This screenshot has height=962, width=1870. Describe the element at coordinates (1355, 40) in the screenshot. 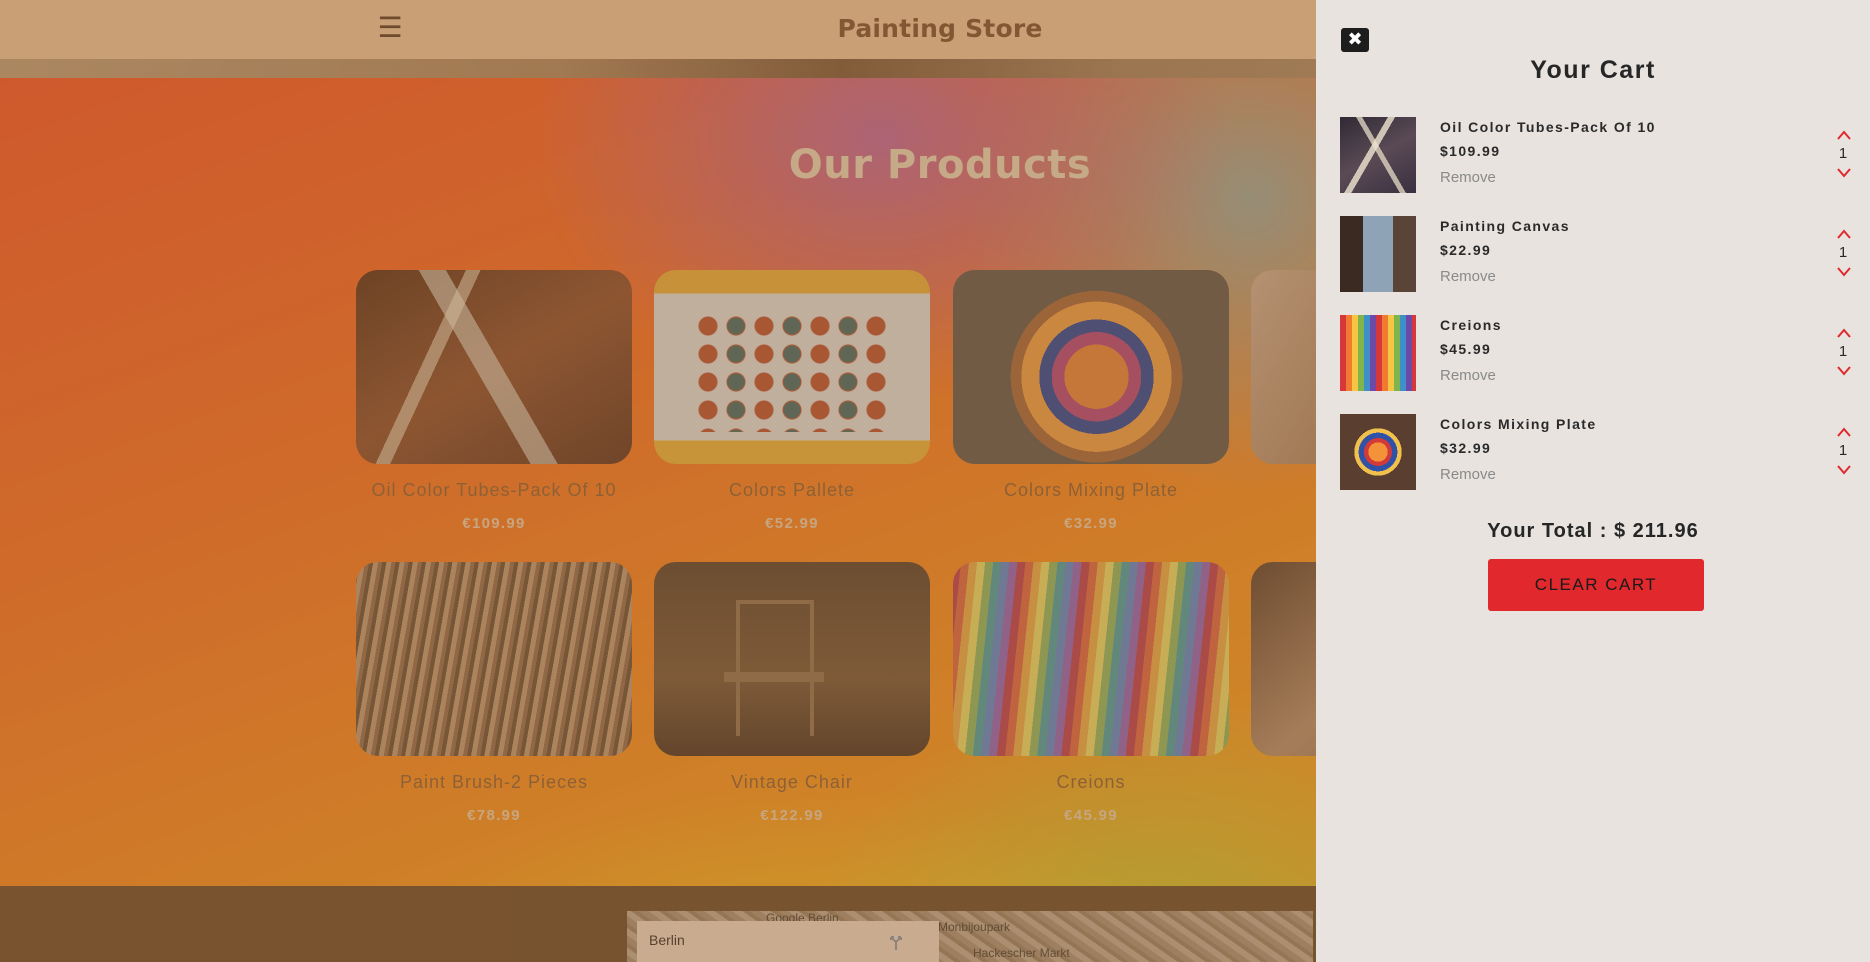

I see `close-icon: ✖` at that location.